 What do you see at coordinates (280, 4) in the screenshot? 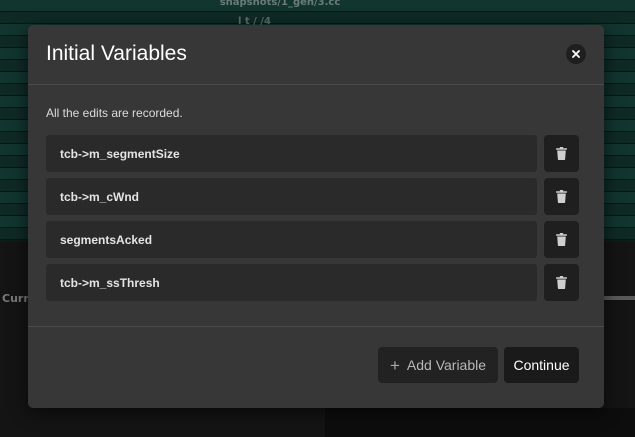
I see `background-file-label: snapshots/1_gen/3.cc` at bounding box center [280, 4].